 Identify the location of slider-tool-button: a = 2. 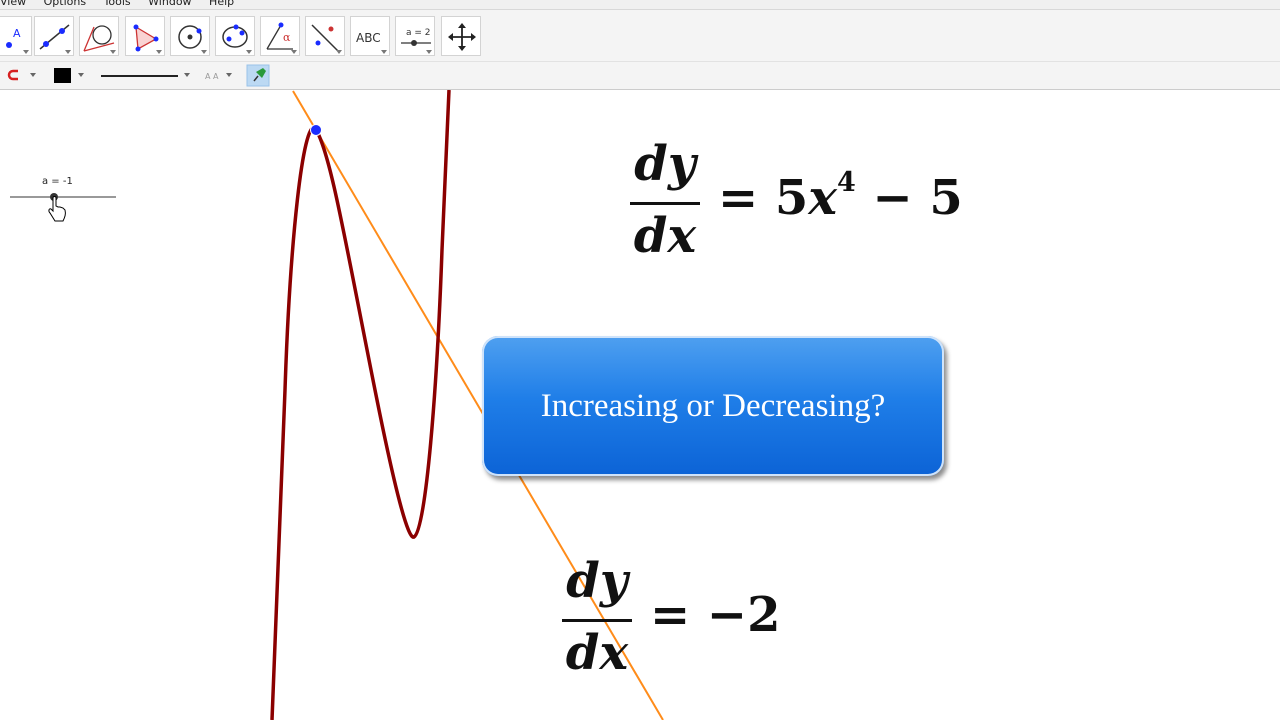
(415, 36).